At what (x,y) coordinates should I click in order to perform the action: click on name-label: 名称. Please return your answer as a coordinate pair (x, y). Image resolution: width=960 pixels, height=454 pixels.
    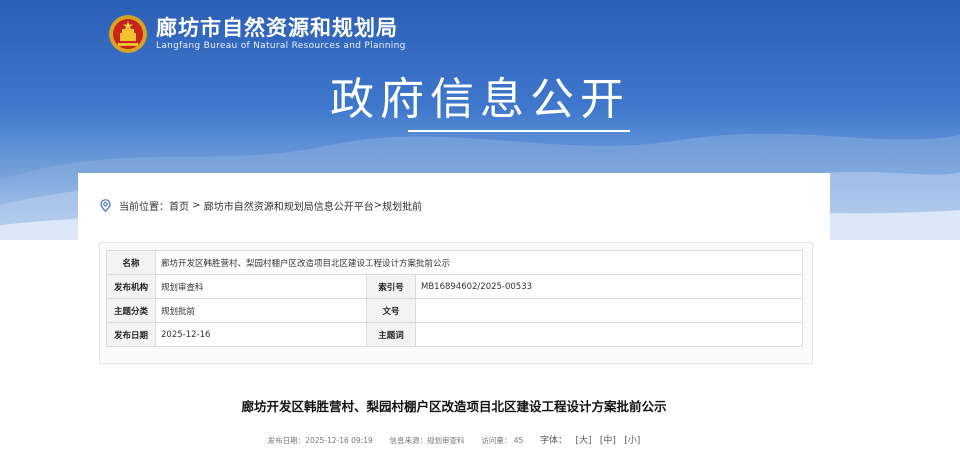
    Looking at the image, I should click on (131, 262).